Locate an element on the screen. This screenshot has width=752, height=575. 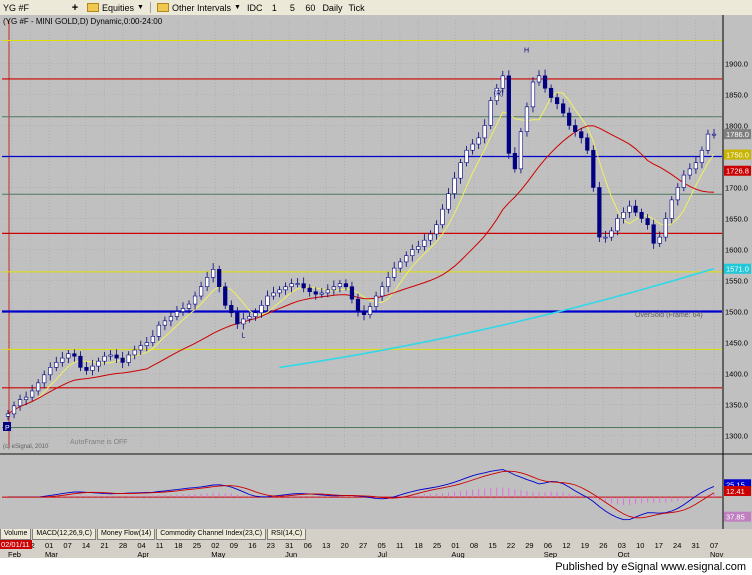
price-tick-label: 1800.0 is located at coordinates (736, 125).